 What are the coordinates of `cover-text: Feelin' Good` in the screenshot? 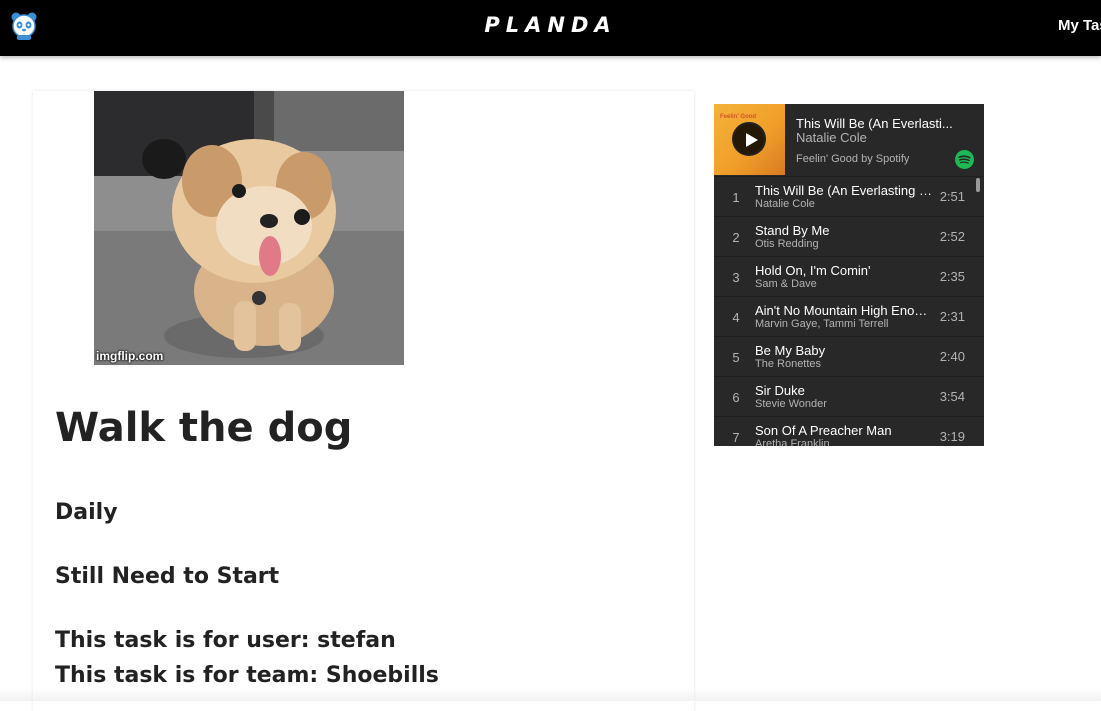 It's located at (738, 117).